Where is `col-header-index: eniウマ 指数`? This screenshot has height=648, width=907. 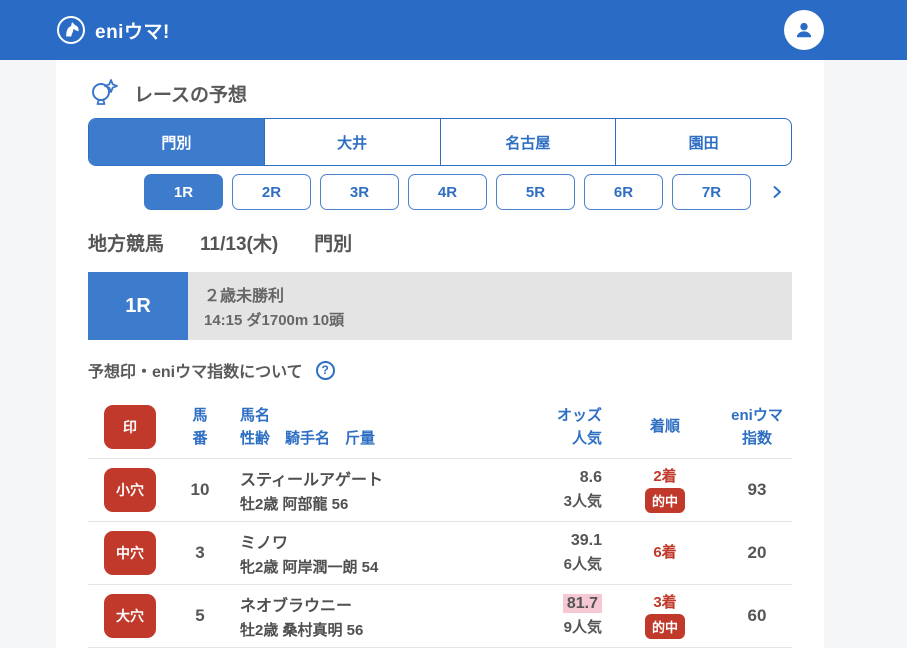 col-header-index: eniウマ 指数 is located at coordinates (757, 426).